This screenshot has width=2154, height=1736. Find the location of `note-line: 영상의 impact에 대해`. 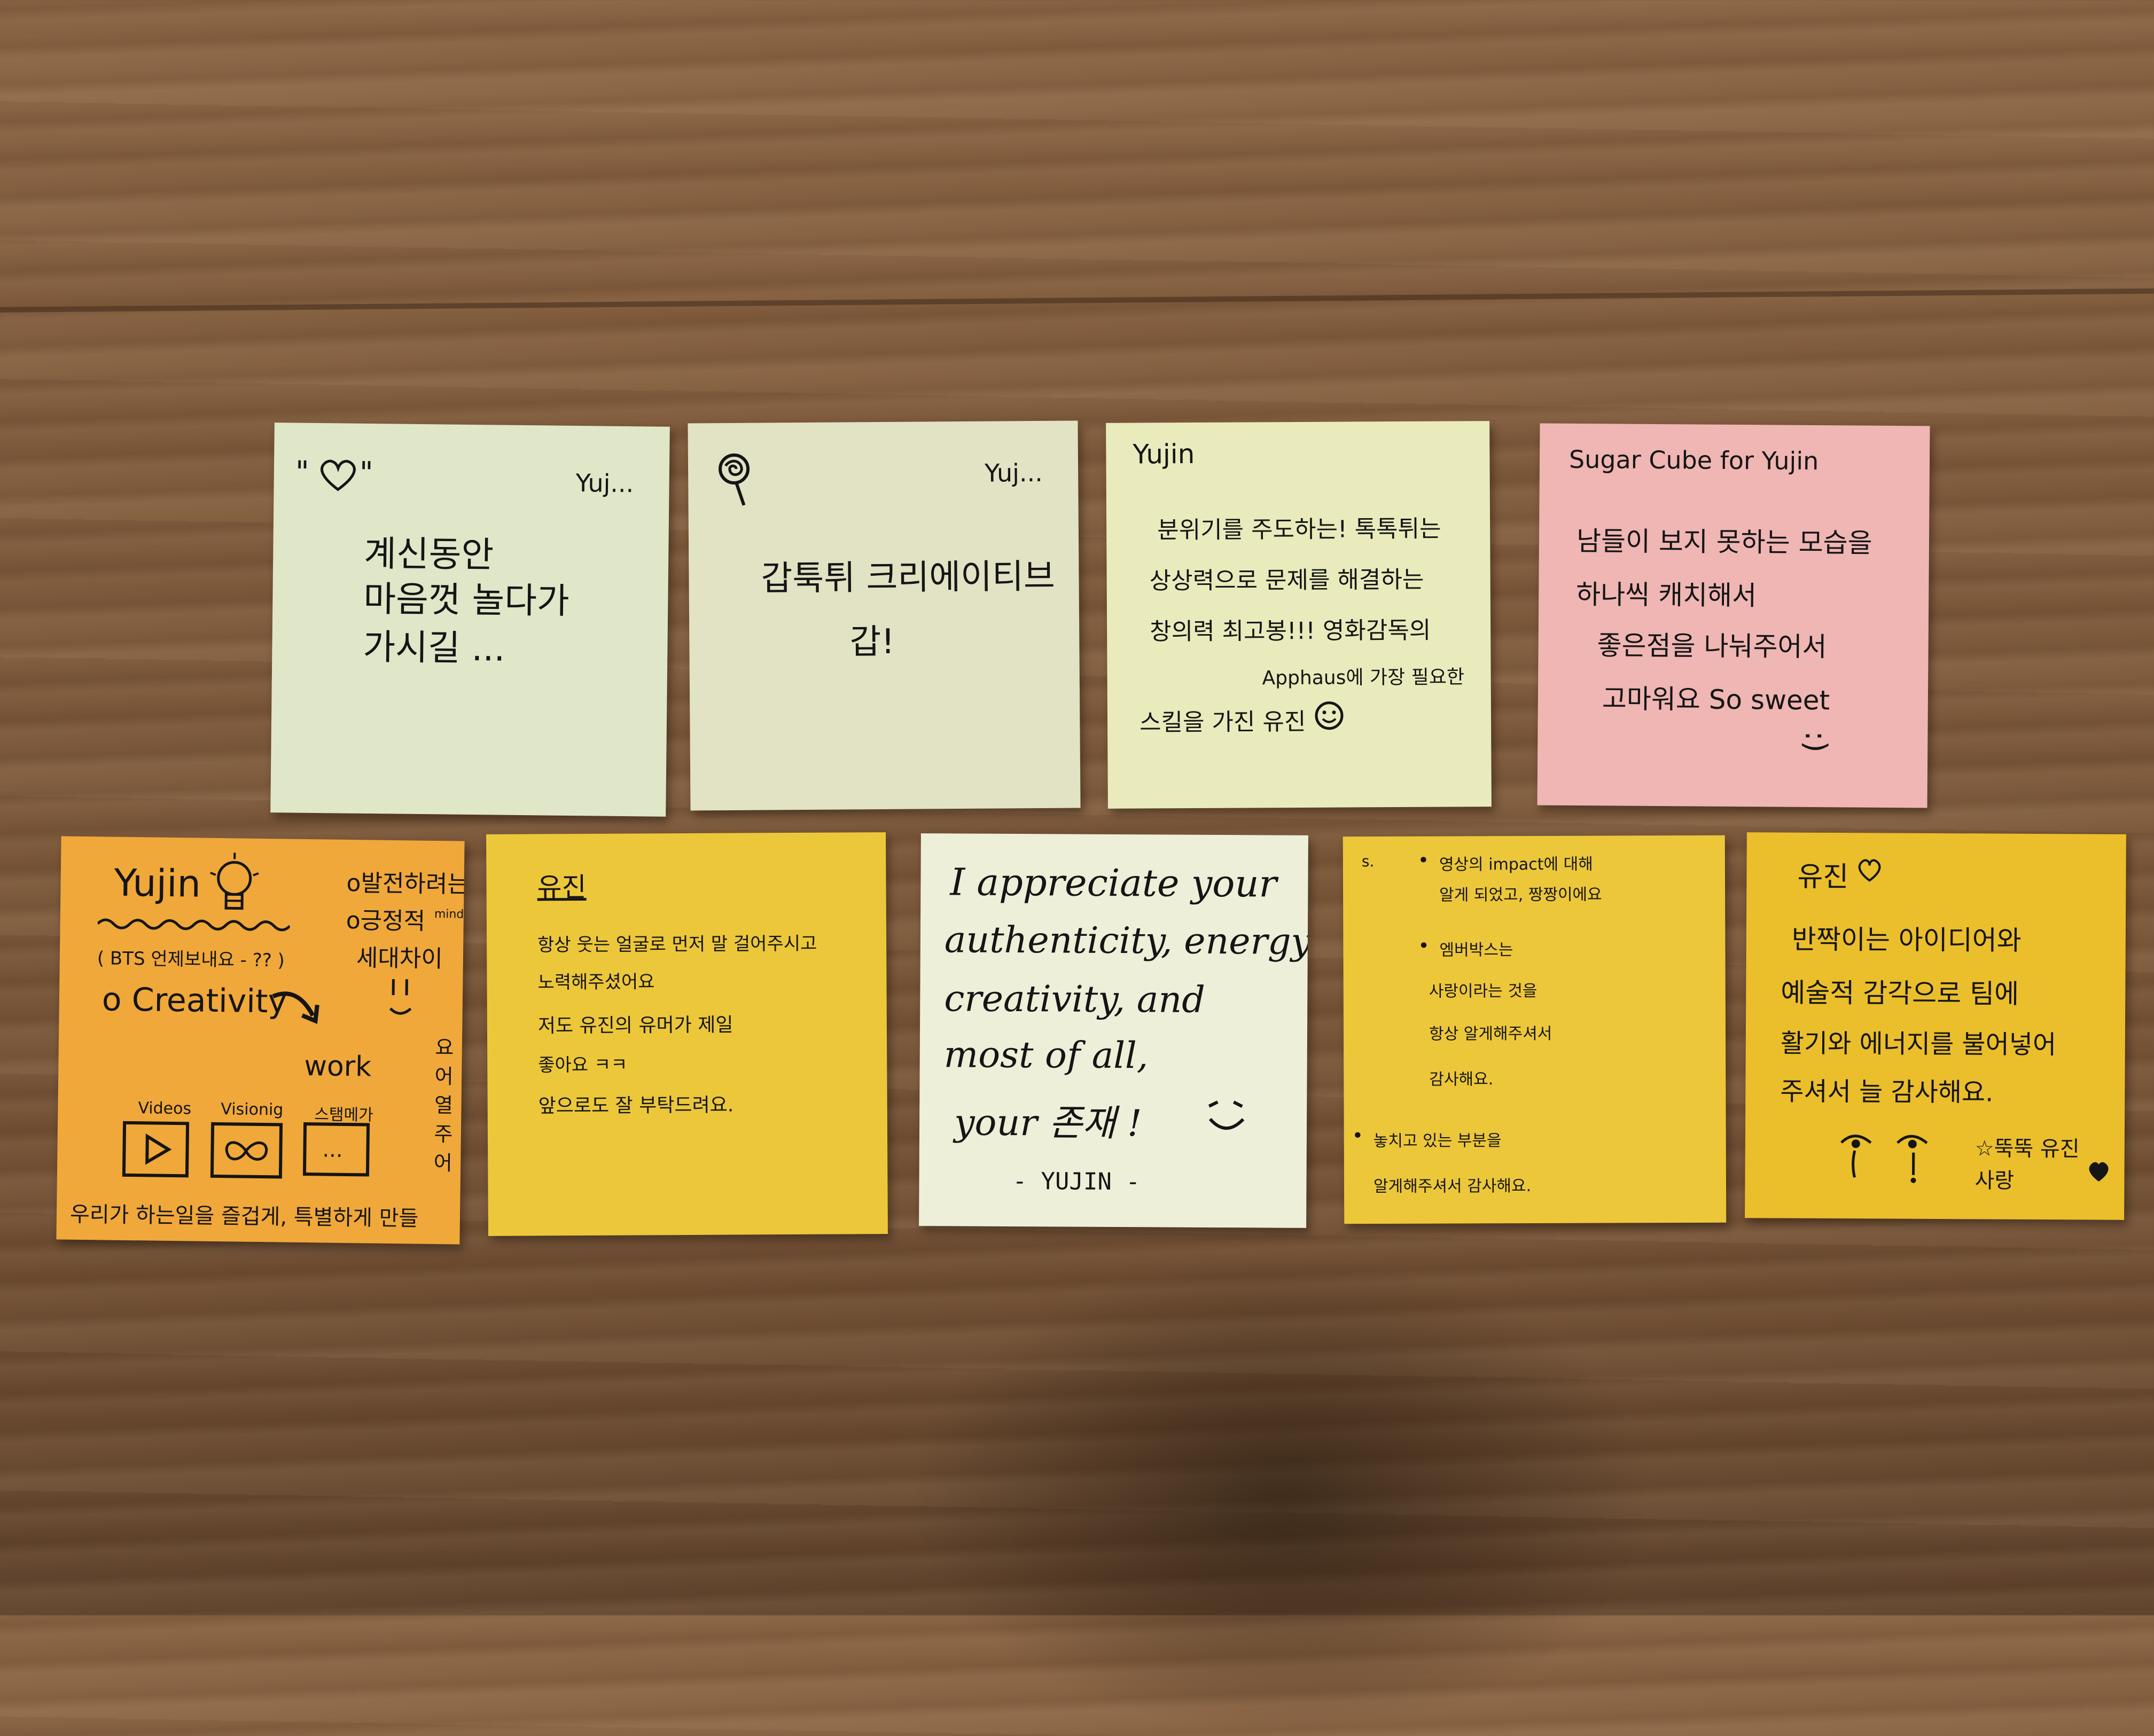

note-line: 영상의 impact에 대해 is located at coordinates (1516, 863).